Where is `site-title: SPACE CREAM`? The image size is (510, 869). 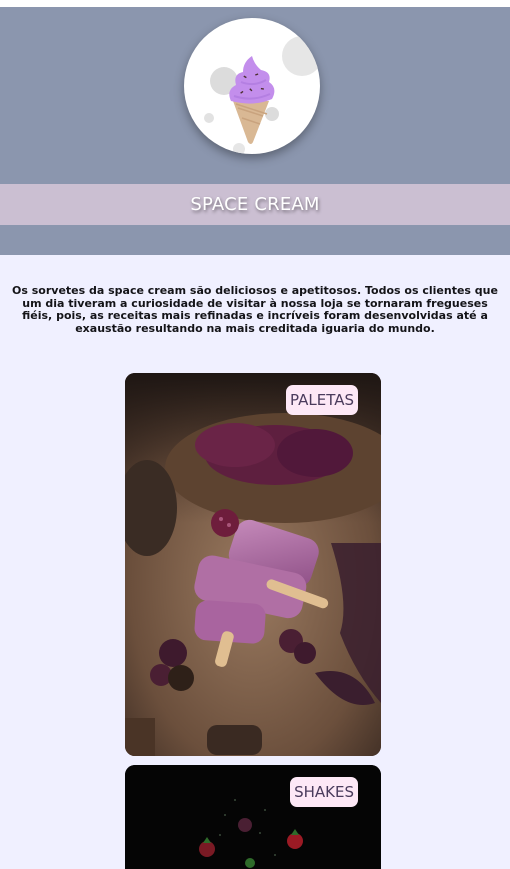
site-title: SPACE CREAM is located at coordinates (255, 204).